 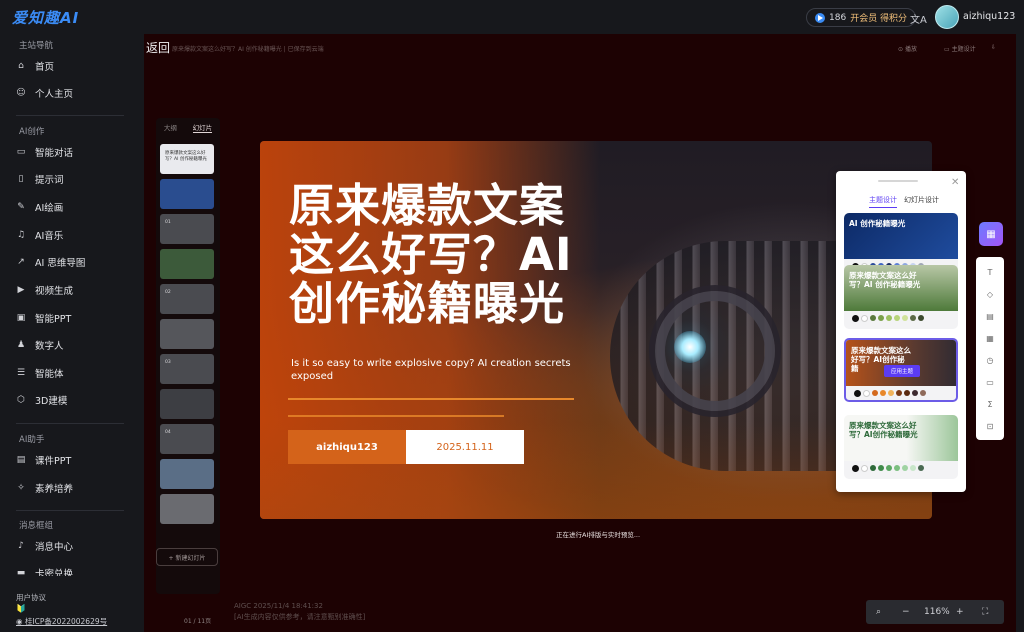 I want to click on drag-handle, so click(x=898, y=181).